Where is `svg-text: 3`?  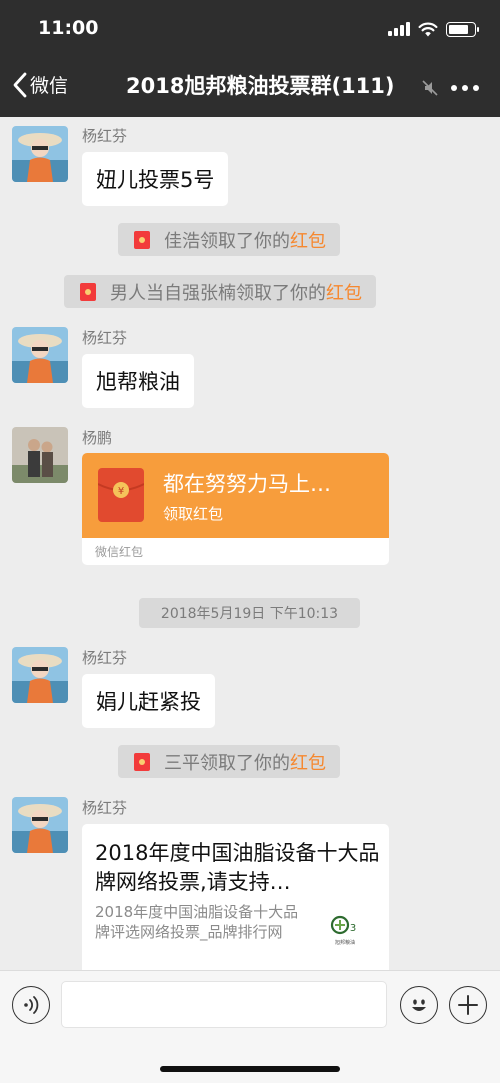
svg-text: 3 is located at coordinates (353, 928).